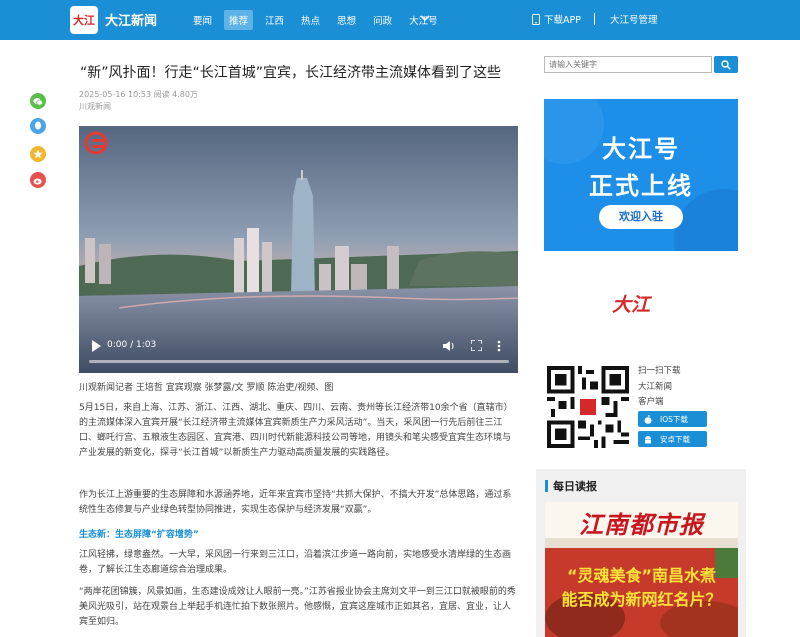  I want to click on banner-line1: 大江号, so click(641, 149).